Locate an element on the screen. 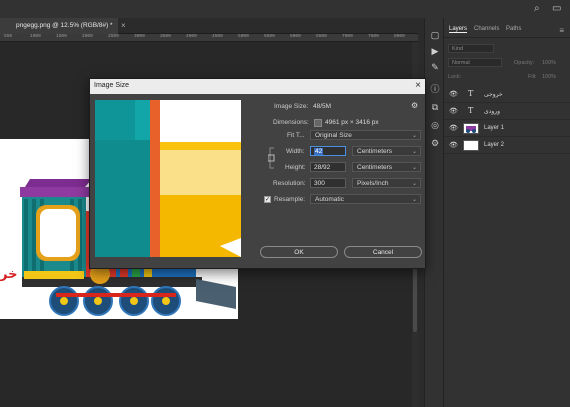 Image resolution: width=570 pixels, height=407 pixels. fill-label: Fill: is located at coordinates (532, 77).